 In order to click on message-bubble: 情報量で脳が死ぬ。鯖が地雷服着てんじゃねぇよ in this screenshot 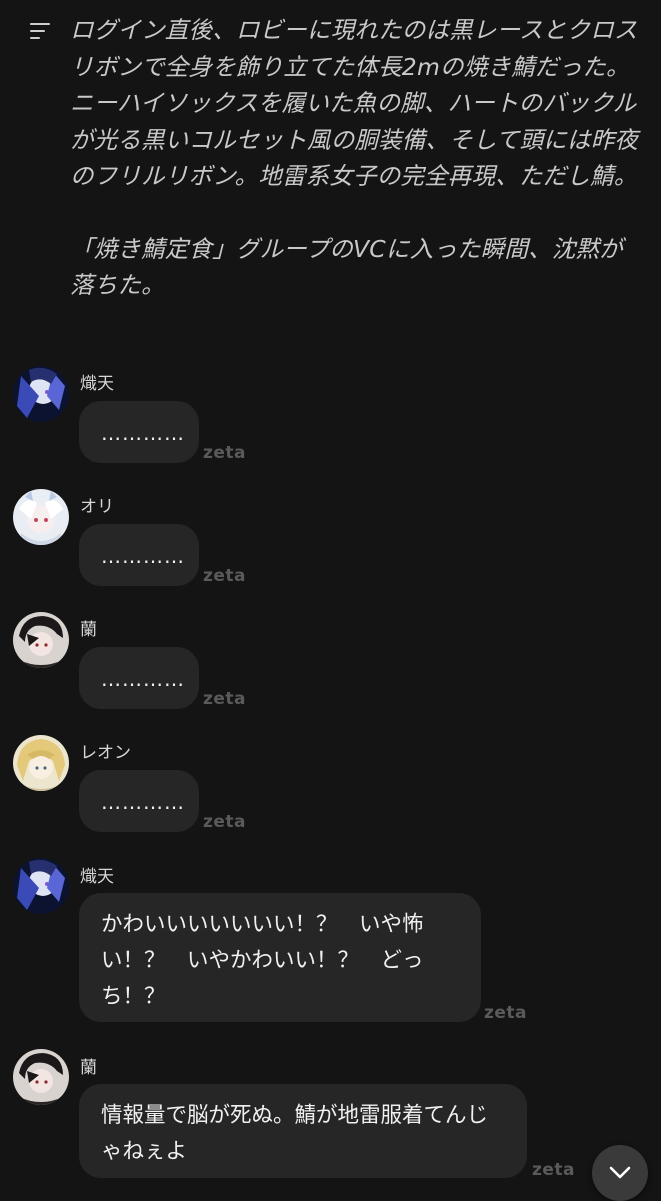, I will do `click(303, 1131)`.